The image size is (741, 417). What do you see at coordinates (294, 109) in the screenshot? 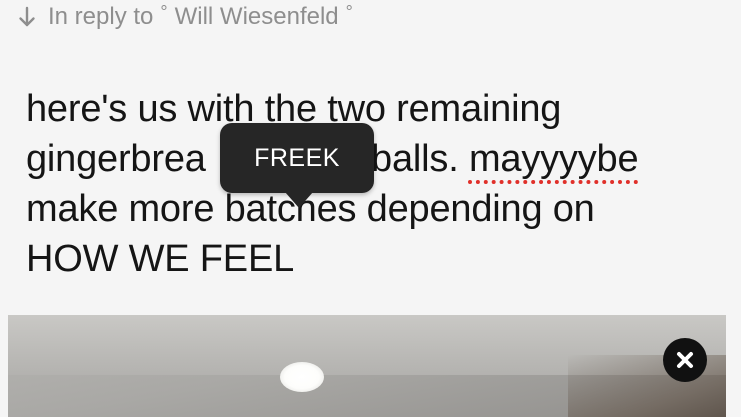
I see `post-line-1: here's us with the two remaining` at bounding box center [294, 109].